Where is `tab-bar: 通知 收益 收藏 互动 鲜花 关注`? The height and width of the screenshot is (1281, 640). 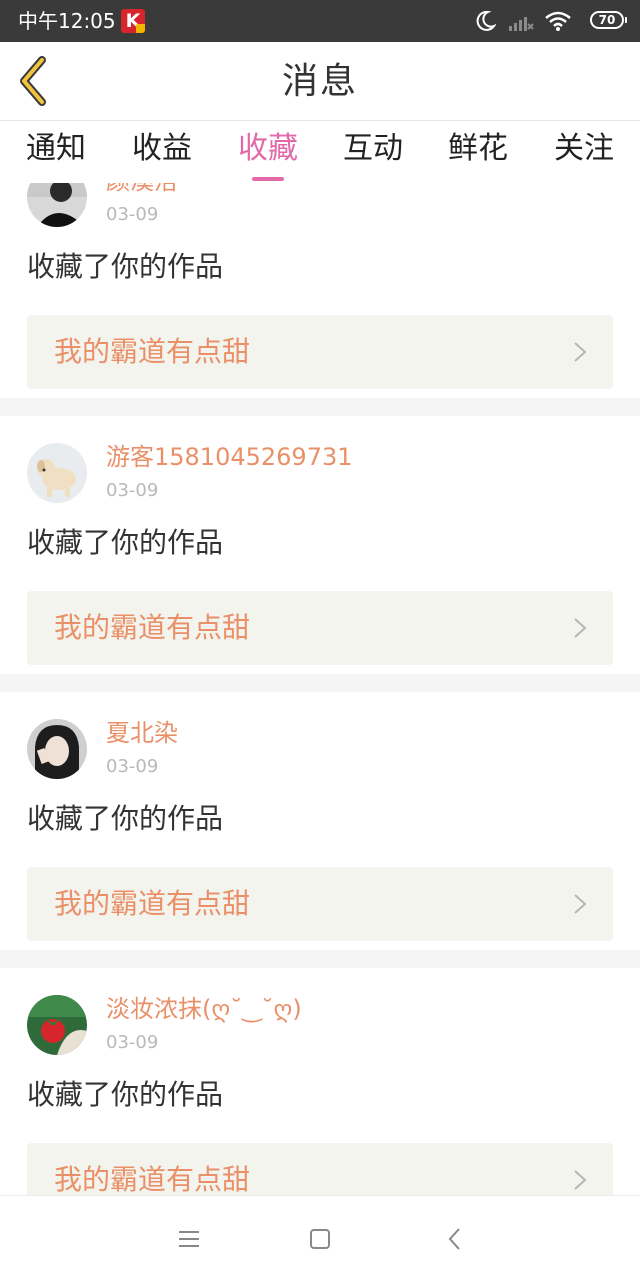 tab-bar: 通知 收益 收藏 互动 鲜花 关注 is located at coordinates (320, 152).